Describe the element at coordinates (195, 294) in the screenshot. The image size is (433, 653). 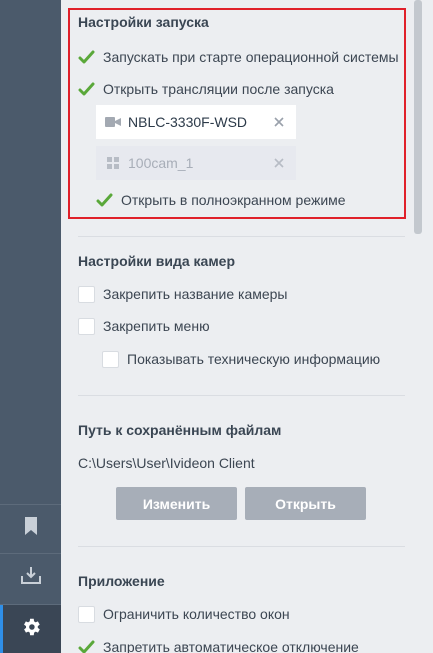
I see `pin-camera-name-label: Закрепить название камеры` at that location.